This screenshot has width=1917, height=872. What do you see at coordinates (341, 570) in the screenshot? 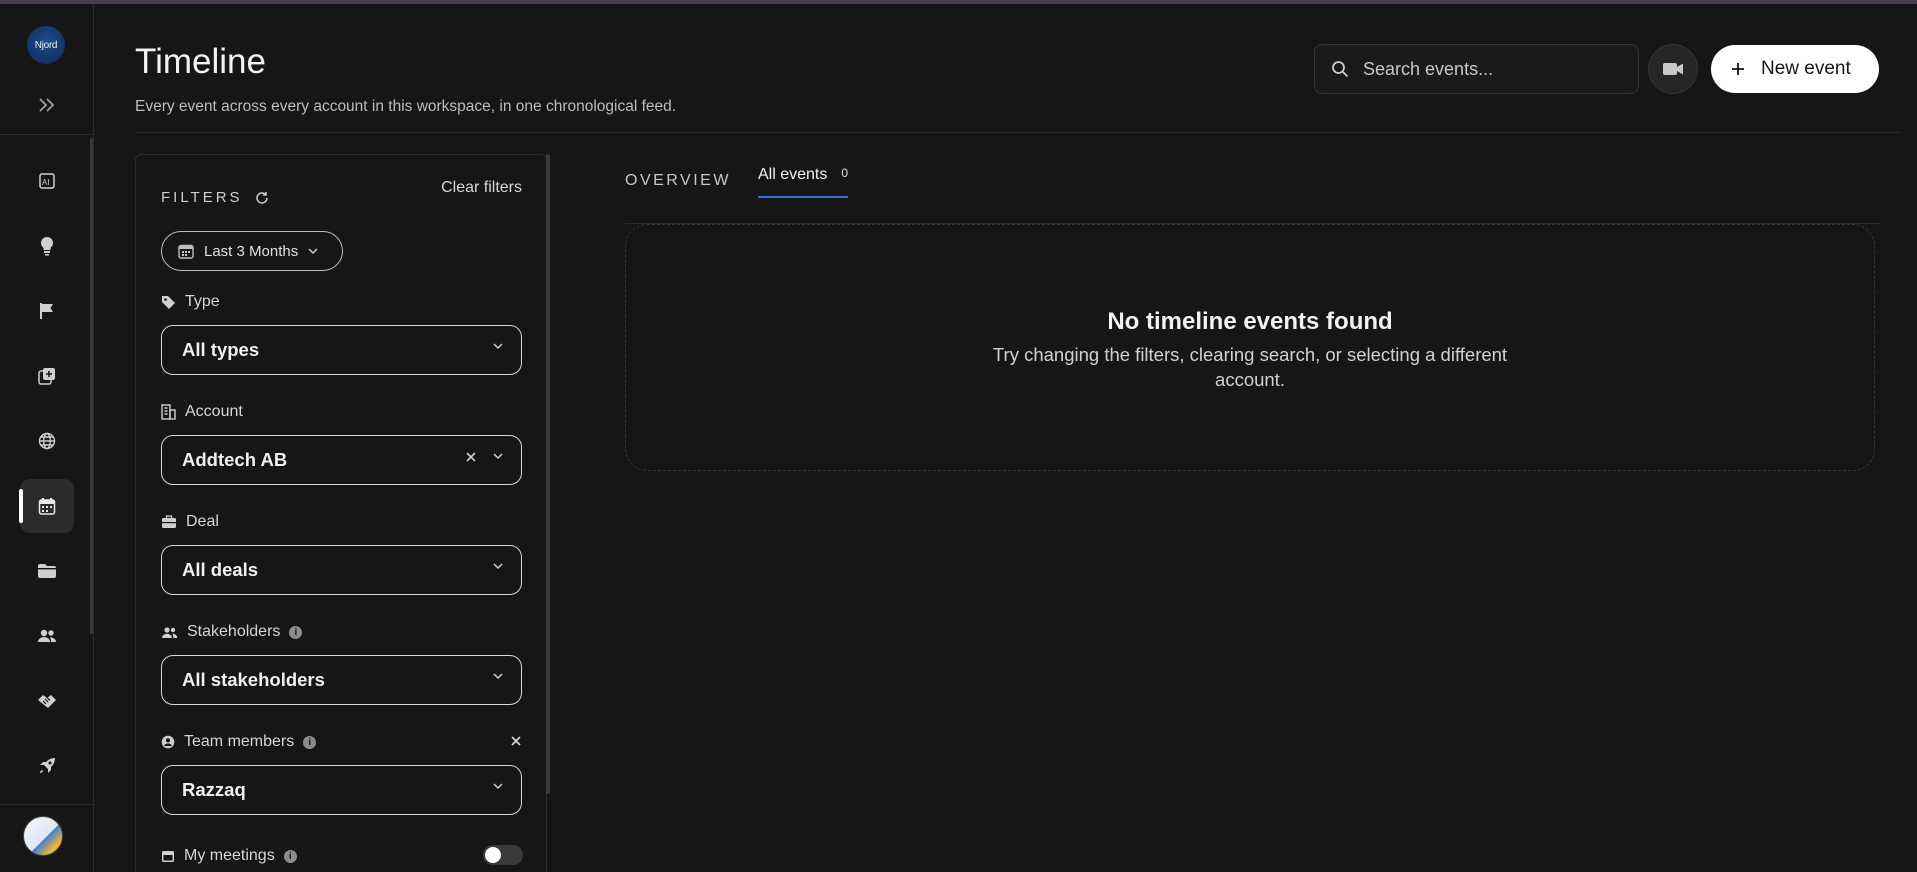
I see `deal-select: All deals` at bounding box center [341, 570].